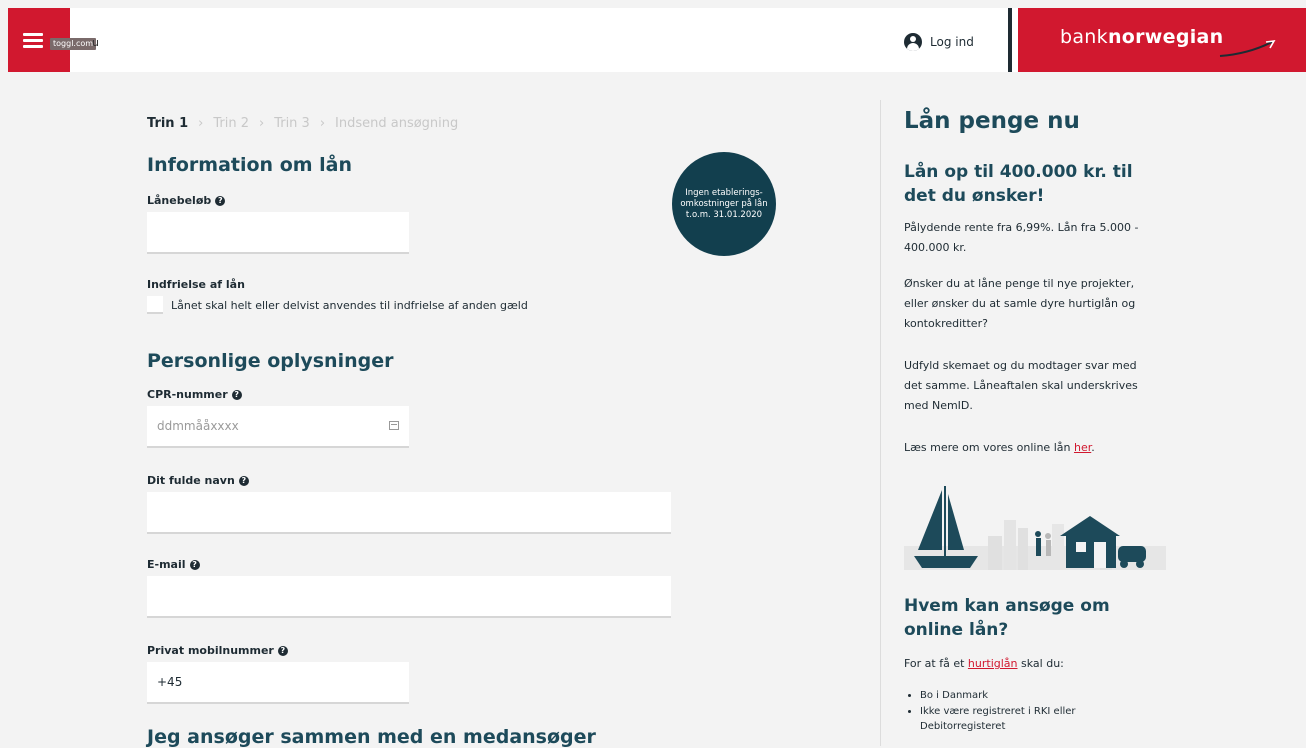 This screenshot has width=1306, height=748. Describe the element at coordinates (657, 40) in the screenshot. I see `top-header: toggl.com u Log ind banknorwegian` at that location.